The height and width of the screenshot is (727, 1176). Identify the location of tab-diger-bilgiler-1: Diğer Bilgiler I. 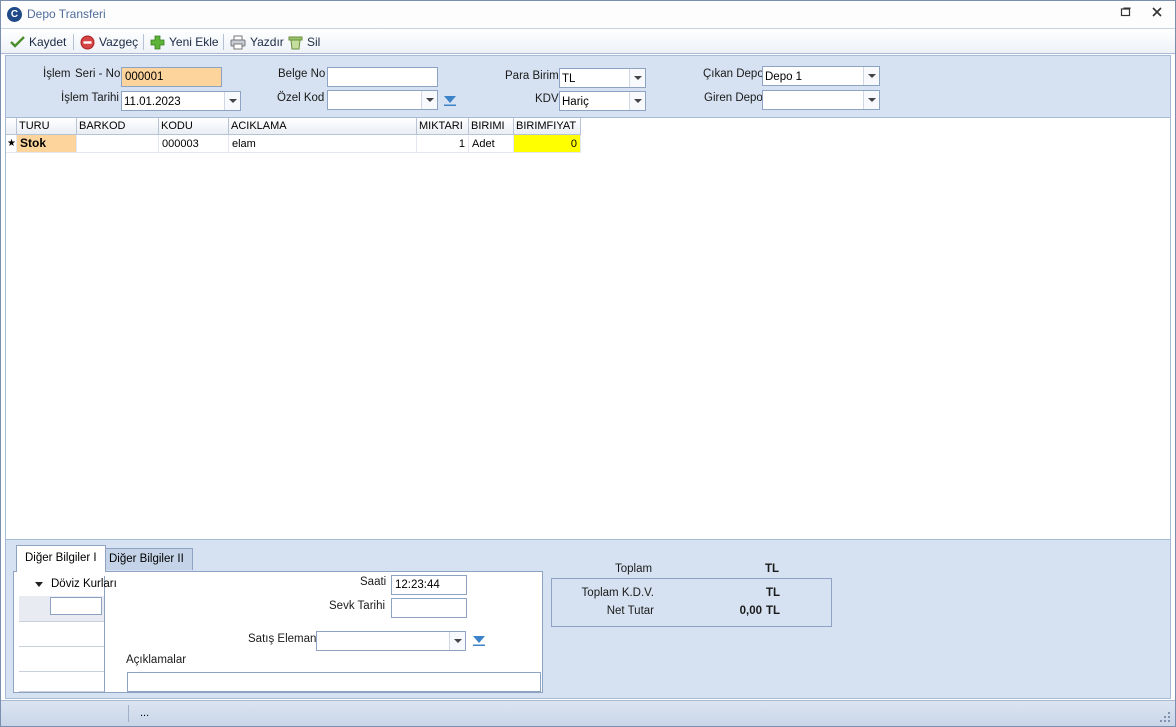
(61, 558).